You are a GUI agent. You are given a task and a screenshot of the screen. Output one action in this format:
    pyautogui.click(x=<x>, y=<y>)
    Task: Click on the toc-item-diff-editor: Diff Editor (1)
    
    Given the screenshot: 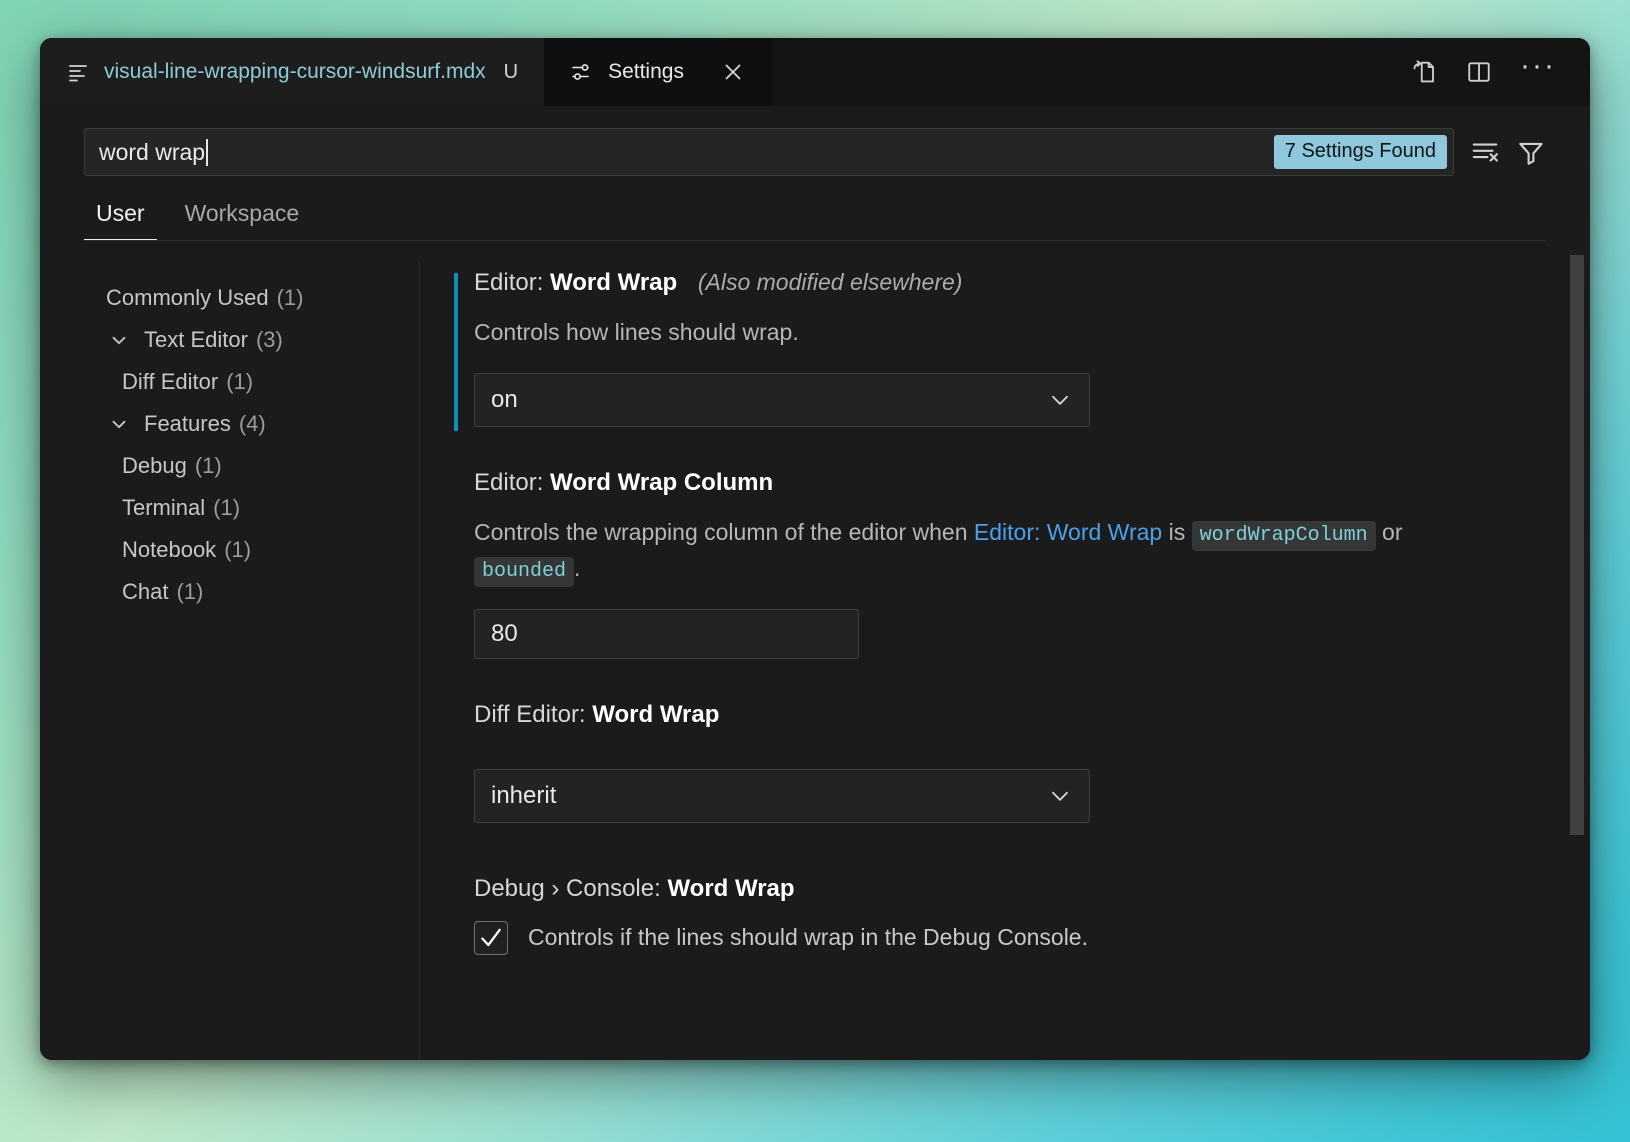 What is the action you would take?
    pyautogui.click(x=230, y=382)
    